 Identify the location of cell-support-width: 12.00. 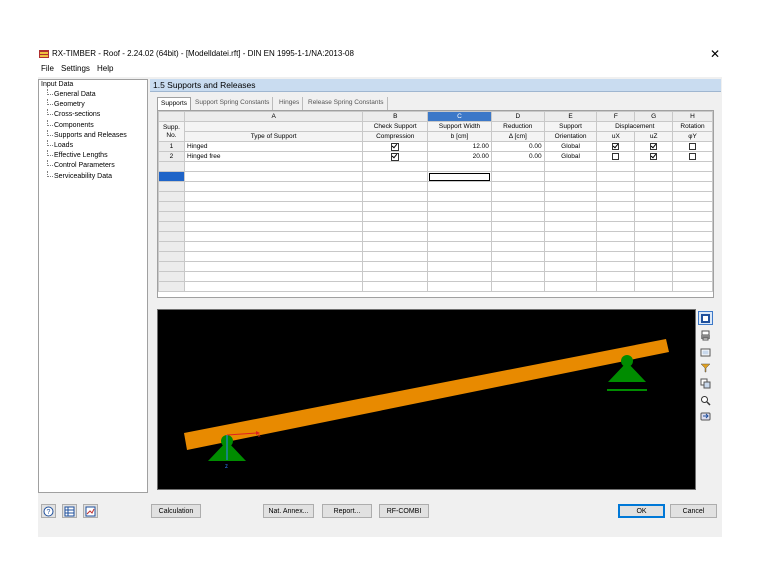
(459, 146).